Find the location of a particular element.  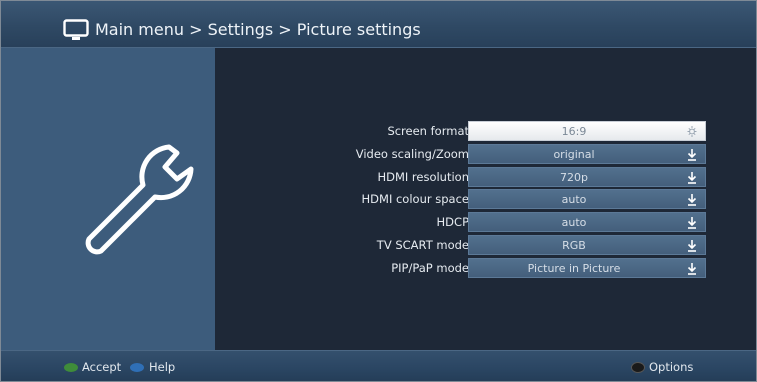

accept-label: Accept is located at coordinates (102, 367).